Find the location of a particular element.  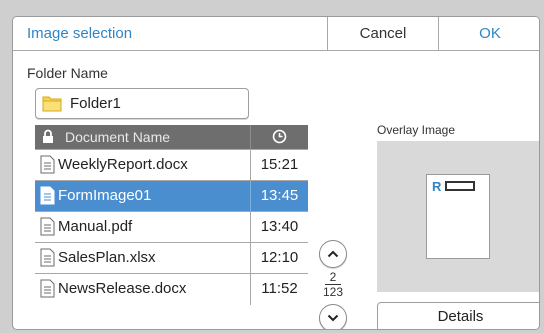

dialog-header: Image selection Cancel OK is located at coordinates (276, 34).